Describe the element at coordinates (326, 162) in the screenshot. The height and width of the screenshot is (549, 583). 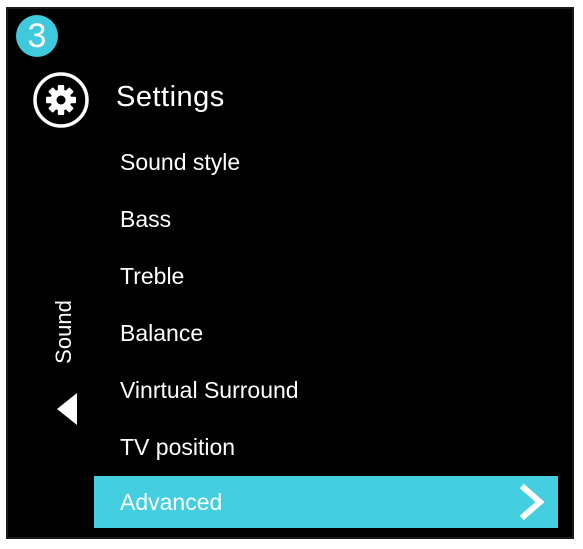
I see `menu-item-sound-style: Sound style` at that location.